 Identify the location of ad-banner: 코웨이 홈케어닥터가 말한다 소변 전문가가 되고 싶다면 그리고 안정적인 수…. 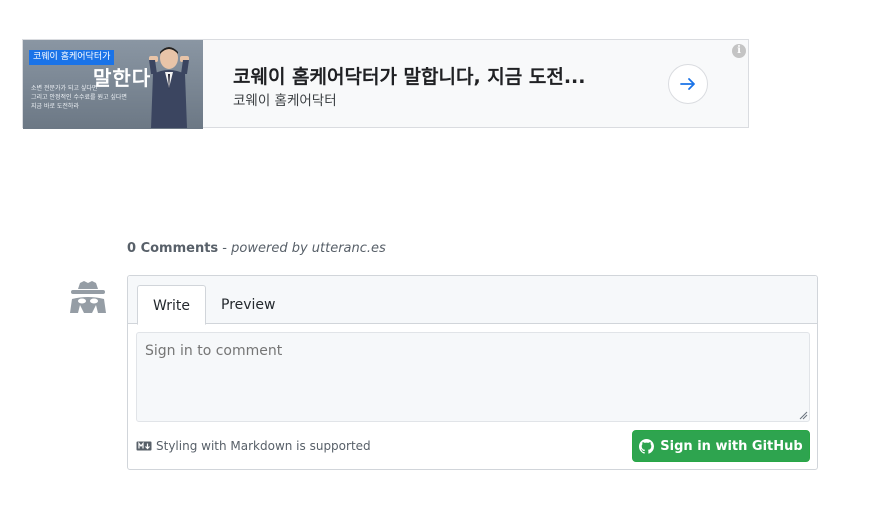
(385, 84).